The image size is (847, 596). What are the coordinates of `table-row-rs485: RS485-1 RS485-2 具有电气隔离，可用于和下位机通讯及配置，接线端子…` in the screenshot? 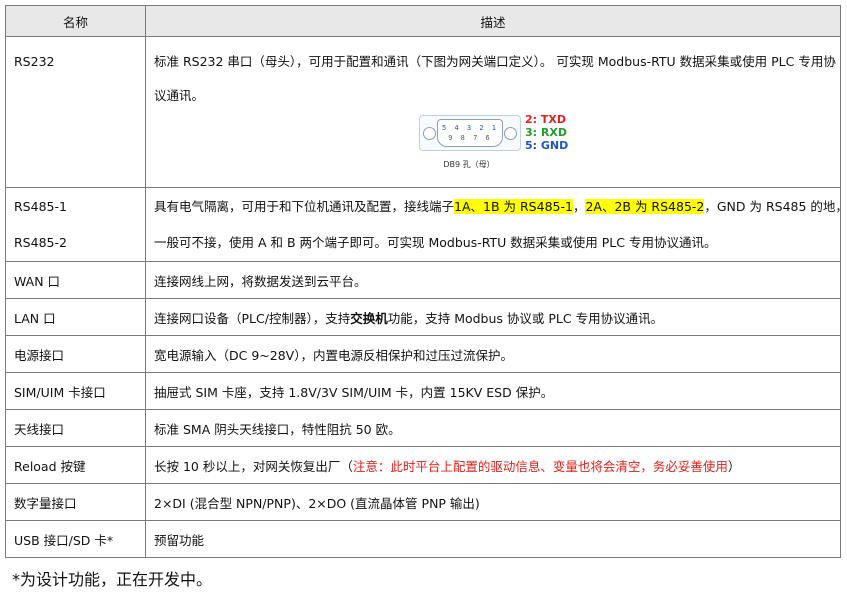 It's located at (423, 224).